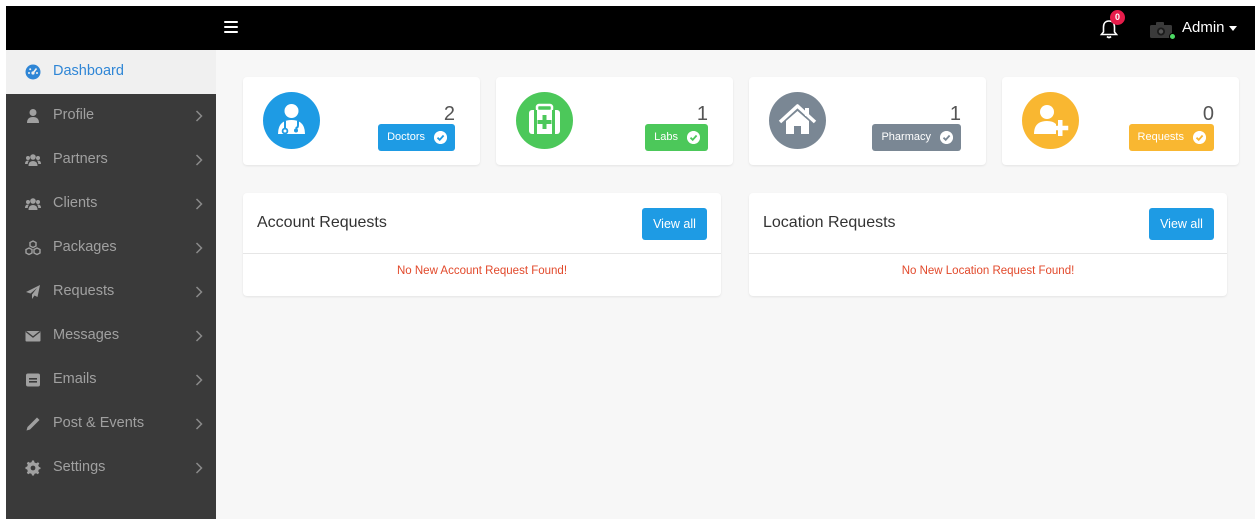  I want to click on pencil-icon, so click(33, 424).